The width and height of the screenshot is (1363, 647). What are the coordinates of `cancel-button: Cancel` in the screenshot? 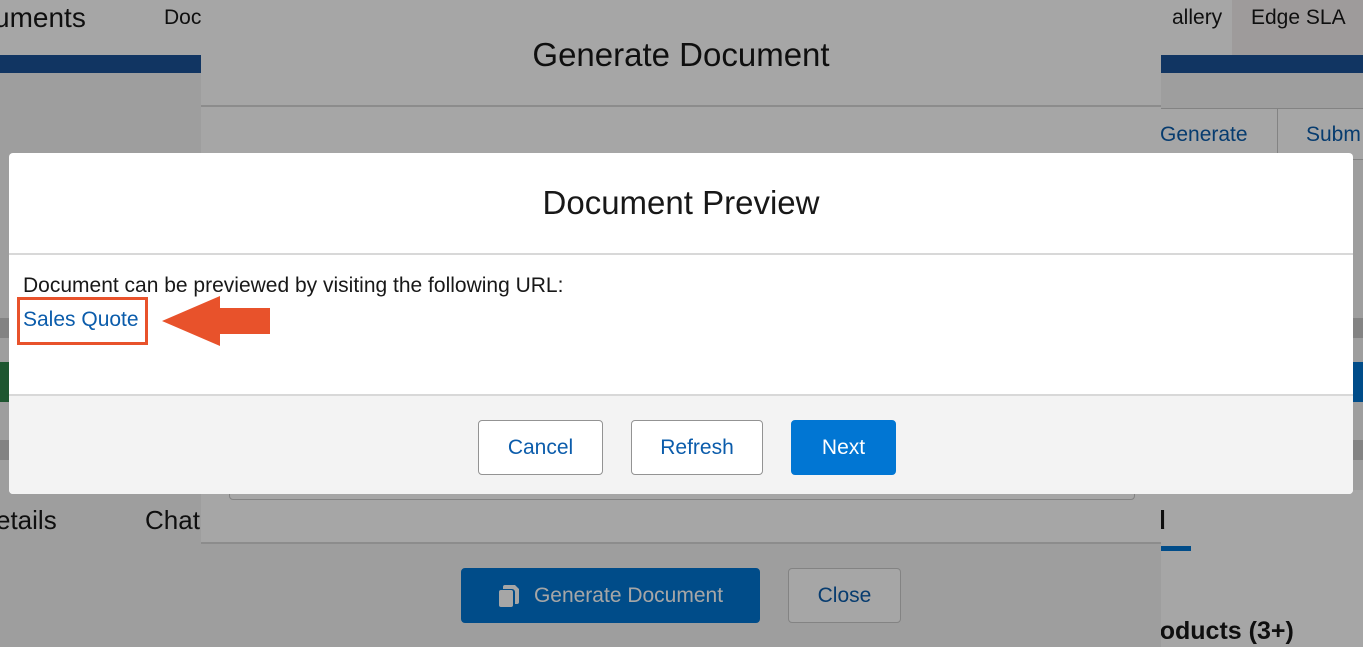 It's located at (540, 447).